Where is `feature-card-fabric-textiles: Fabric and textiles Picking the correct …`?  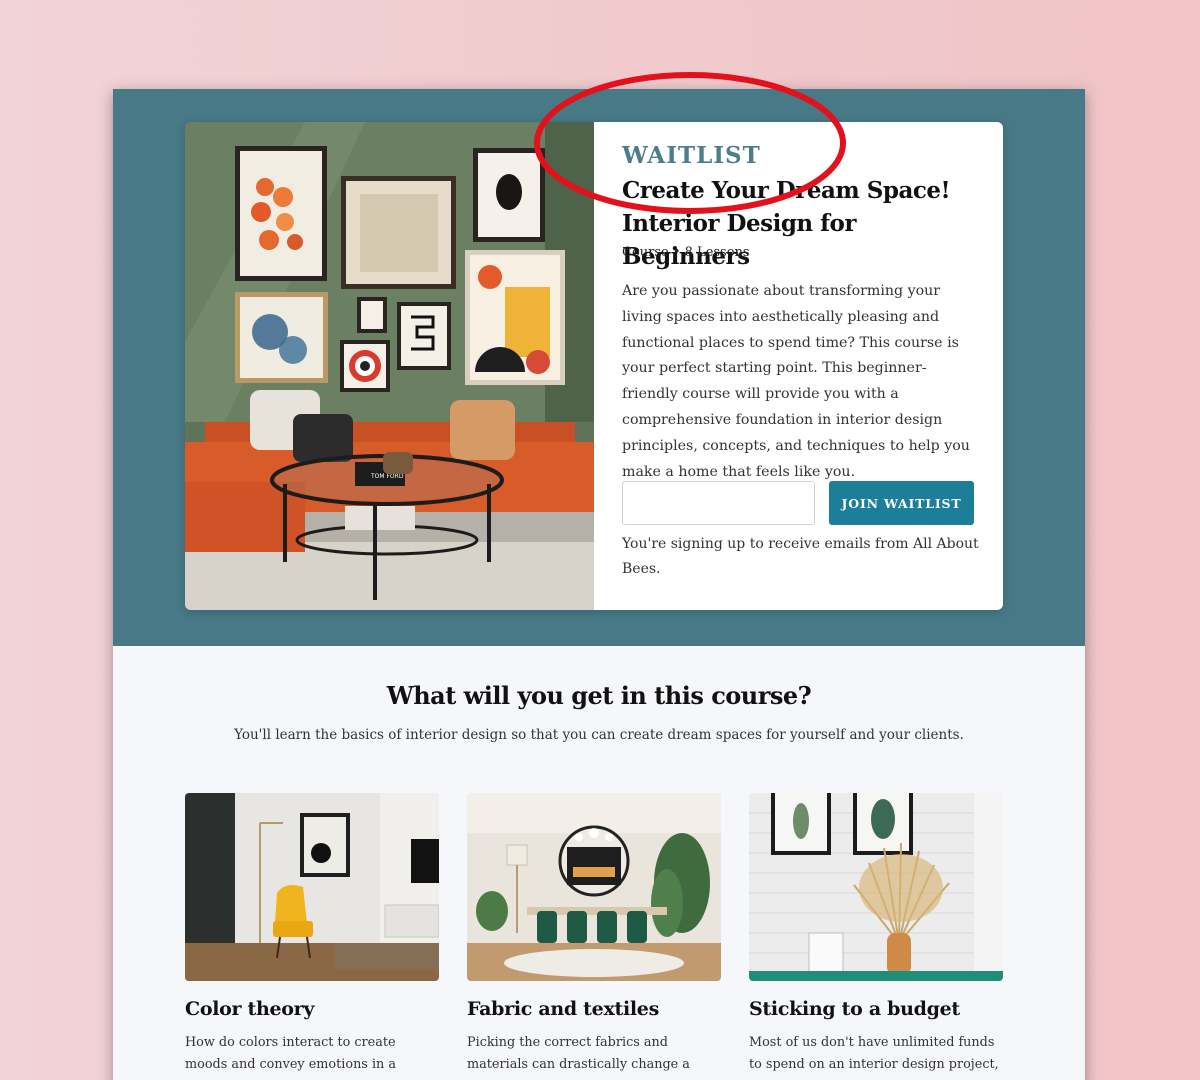 feature-card-fabric-textiles: Fabric and textiles Picking the correct … is located at coordinates (594, 936).